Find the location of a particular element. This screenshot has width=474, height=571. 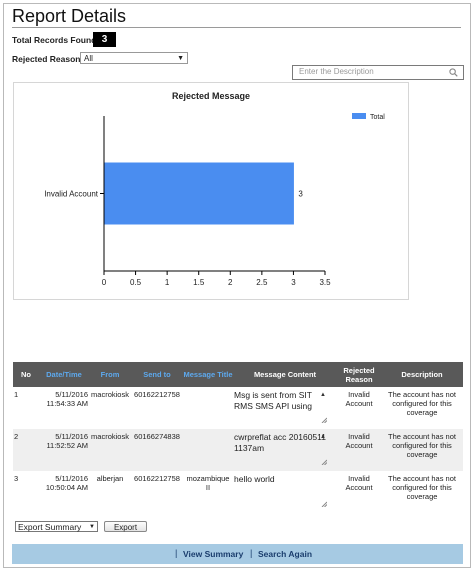

title-divider is located at coordinates (236, 27).